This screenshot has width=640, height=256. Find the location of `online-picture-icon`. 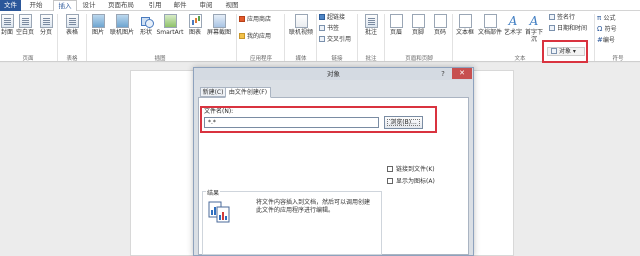

online-picture-icon is located at coordinates (122, 21).